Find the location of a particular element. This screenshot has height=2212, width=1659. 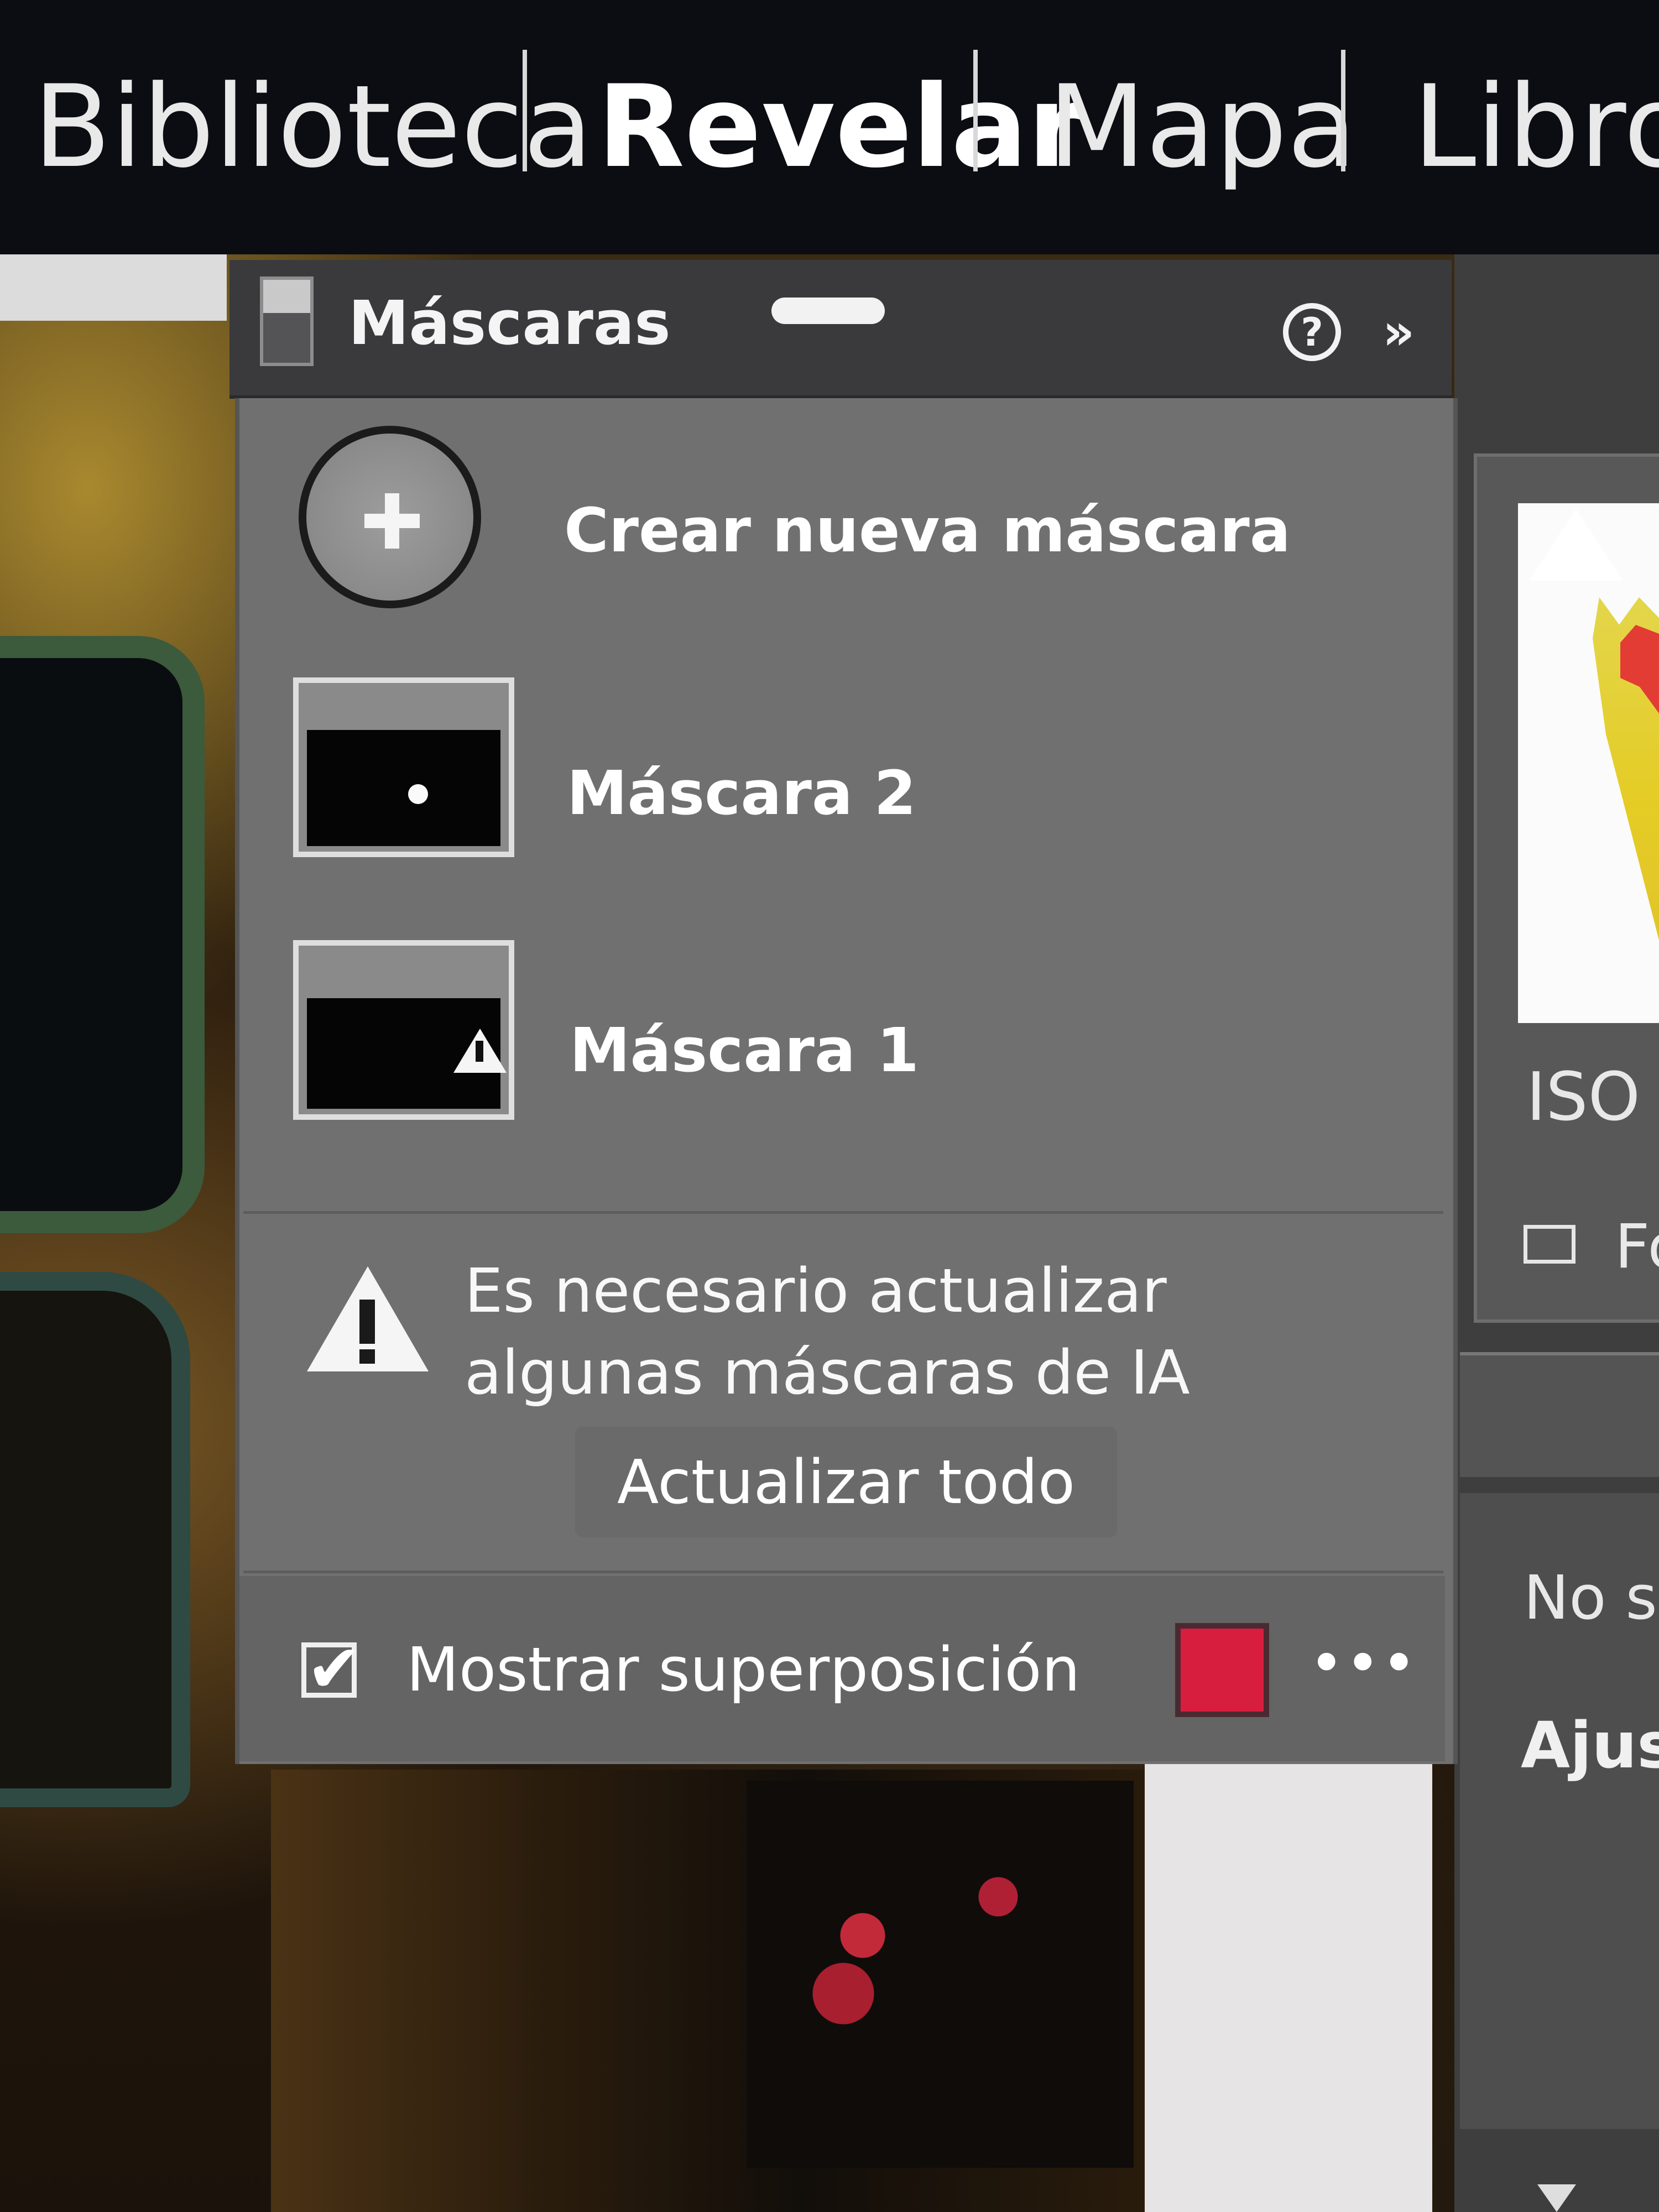

panel-text: No se is located at coordinates (1592, 1597).